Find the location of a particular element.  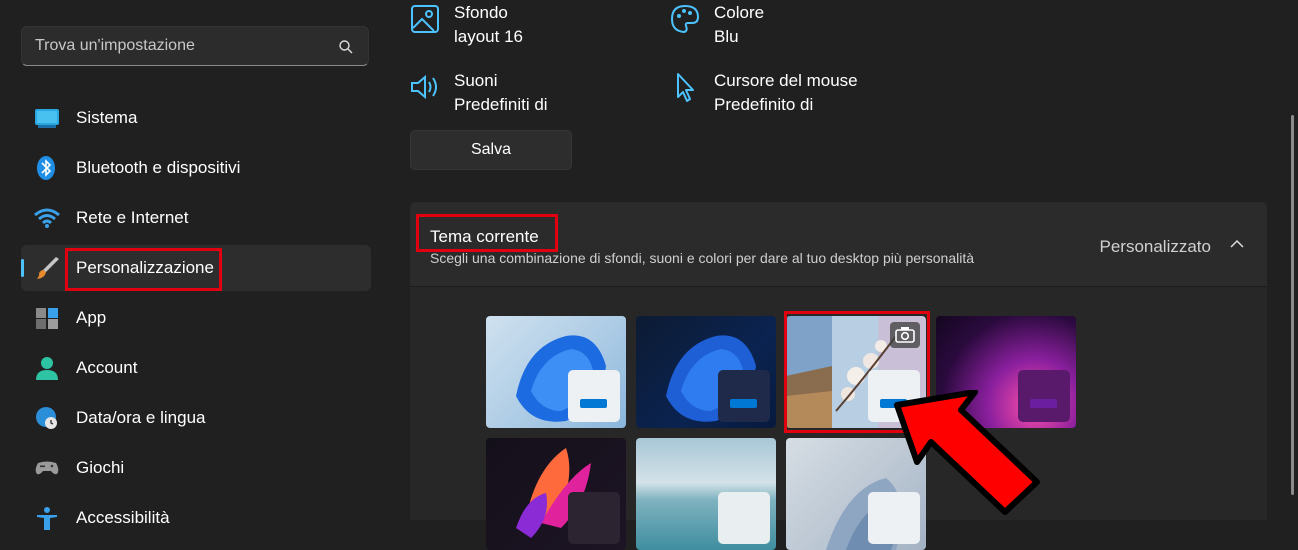

sidebar-item-accessibilita: Accessibilità is located at coordinates (196, 518).